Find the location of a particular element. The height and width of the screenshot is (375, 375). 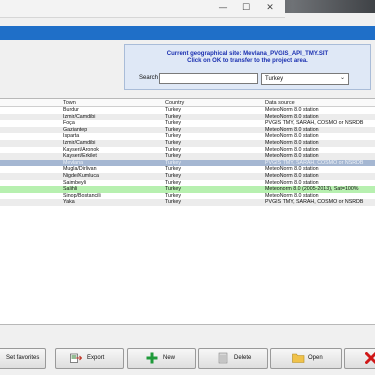

cell-town: Kayseri/Aronok is located at coordinates (81, 149).